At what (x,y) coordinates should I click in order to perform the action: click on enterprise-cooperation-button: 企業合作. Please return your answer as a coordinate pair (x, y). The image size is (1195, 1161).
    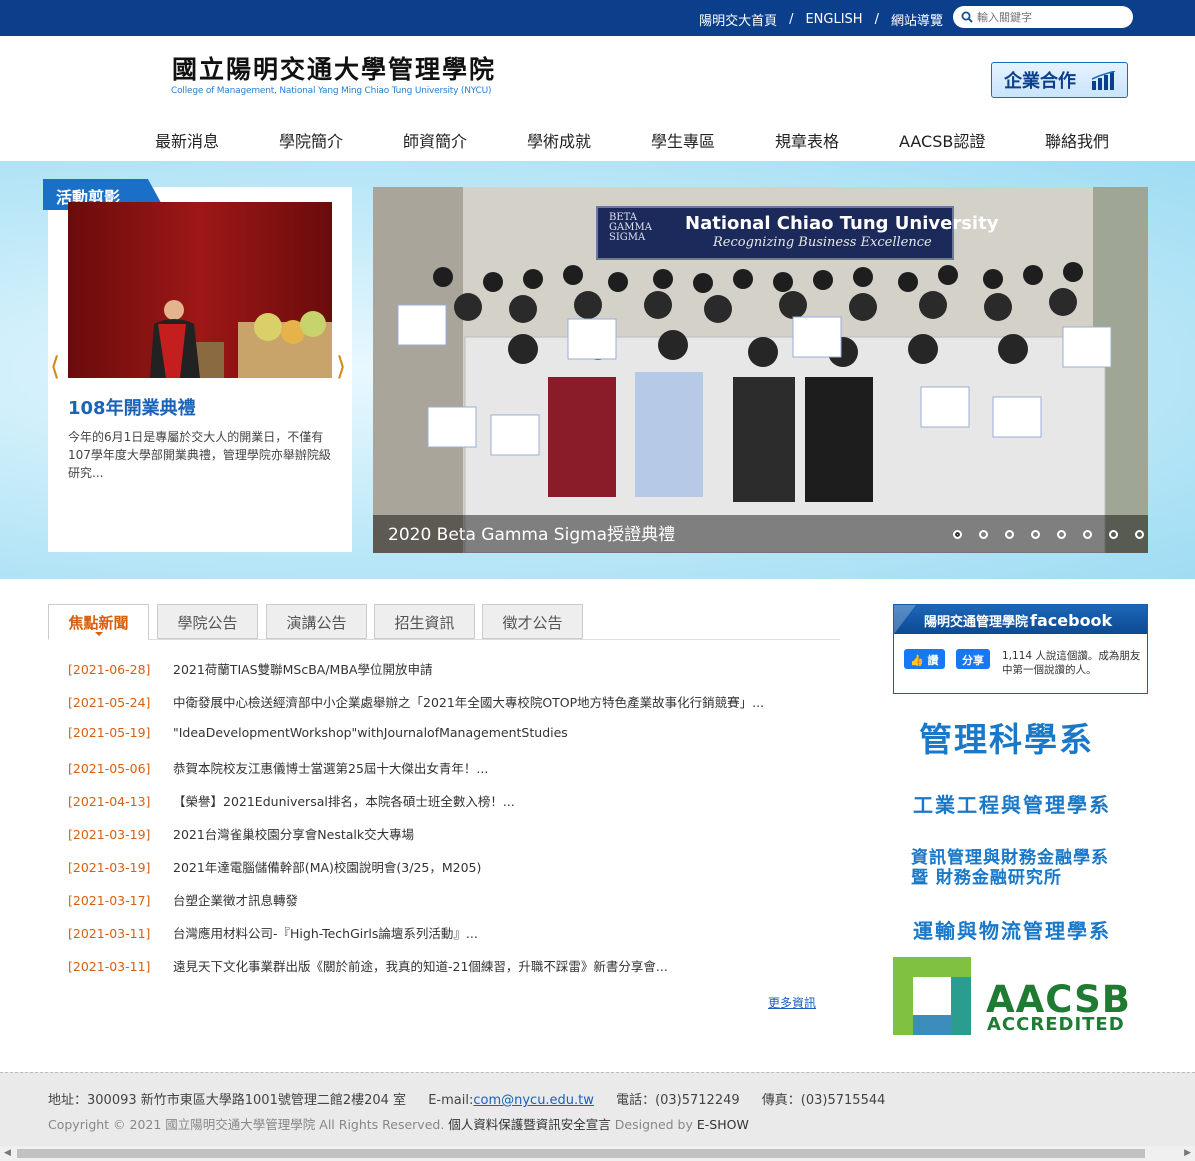
    Looking at the image, I should click on (1059, 80).